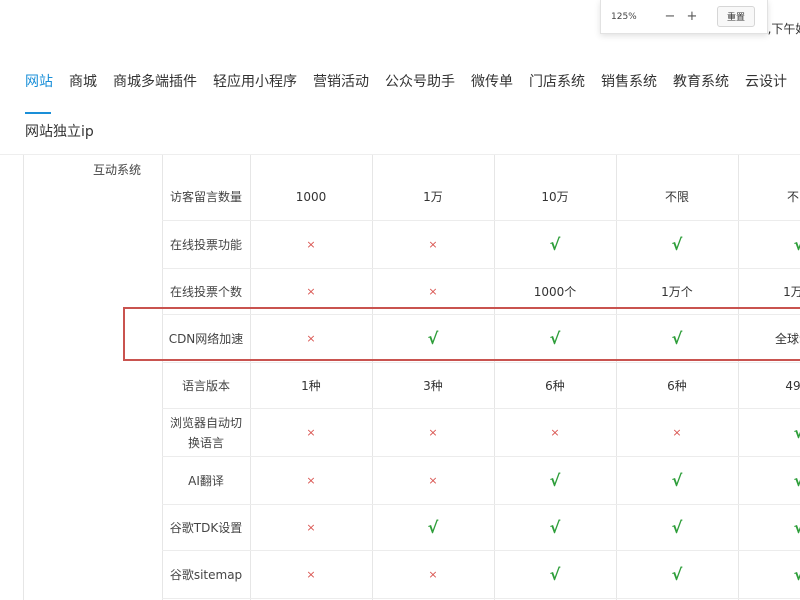 Image resolution: width=800 pixels, height=600 pixels. What do you see at coordinates (205, 432) in the screenshot?
I see `row-label: 浏览器自动切换语言` at bounding box center [205, 432].